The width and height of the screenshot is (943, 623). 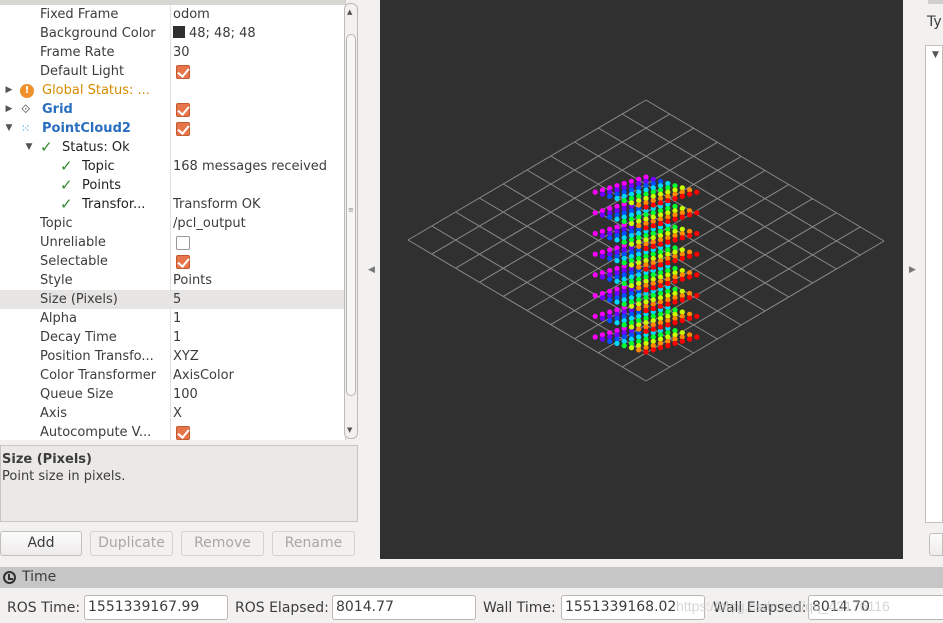 What do you see at coordinates (78, 337) in the screenshot?
I see `property-label: Decay Time` at bounding box center [78, 337].